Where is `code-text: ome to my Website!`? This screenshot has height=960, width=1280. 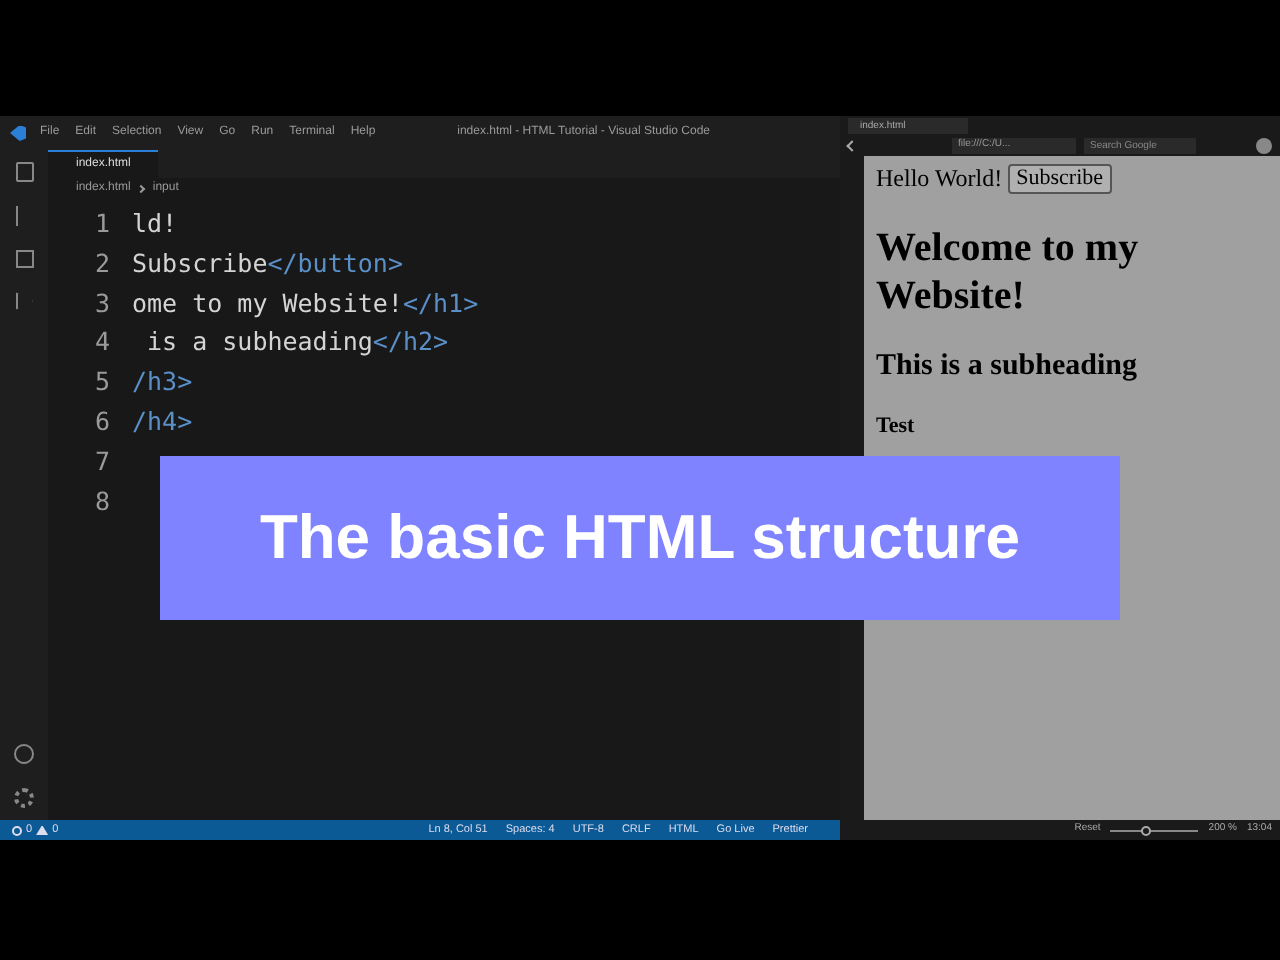 code-text: ome to my Website! is located at coordinates (267, 303).